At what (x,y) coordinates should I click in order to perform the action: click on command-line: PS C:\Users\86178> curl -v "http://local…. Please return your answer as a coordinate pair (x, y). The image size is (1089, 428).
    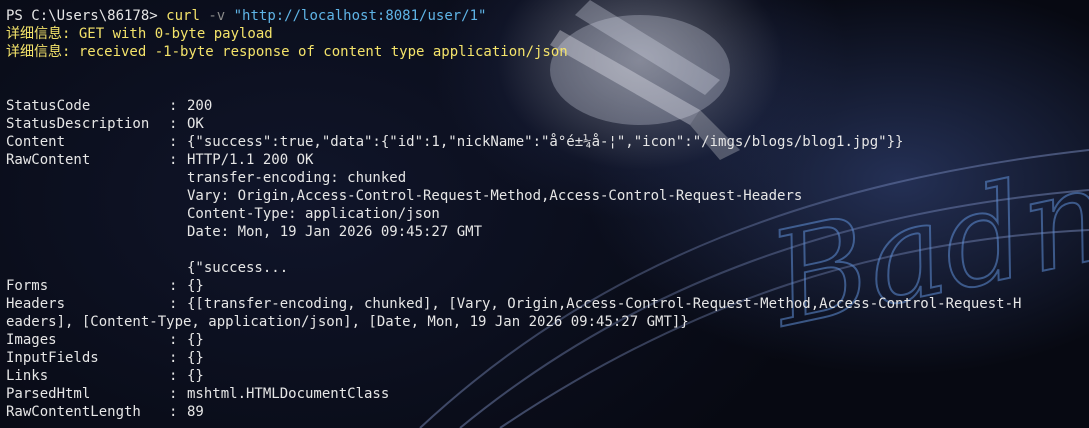
    Looking at the image, I should click on (547, 16).